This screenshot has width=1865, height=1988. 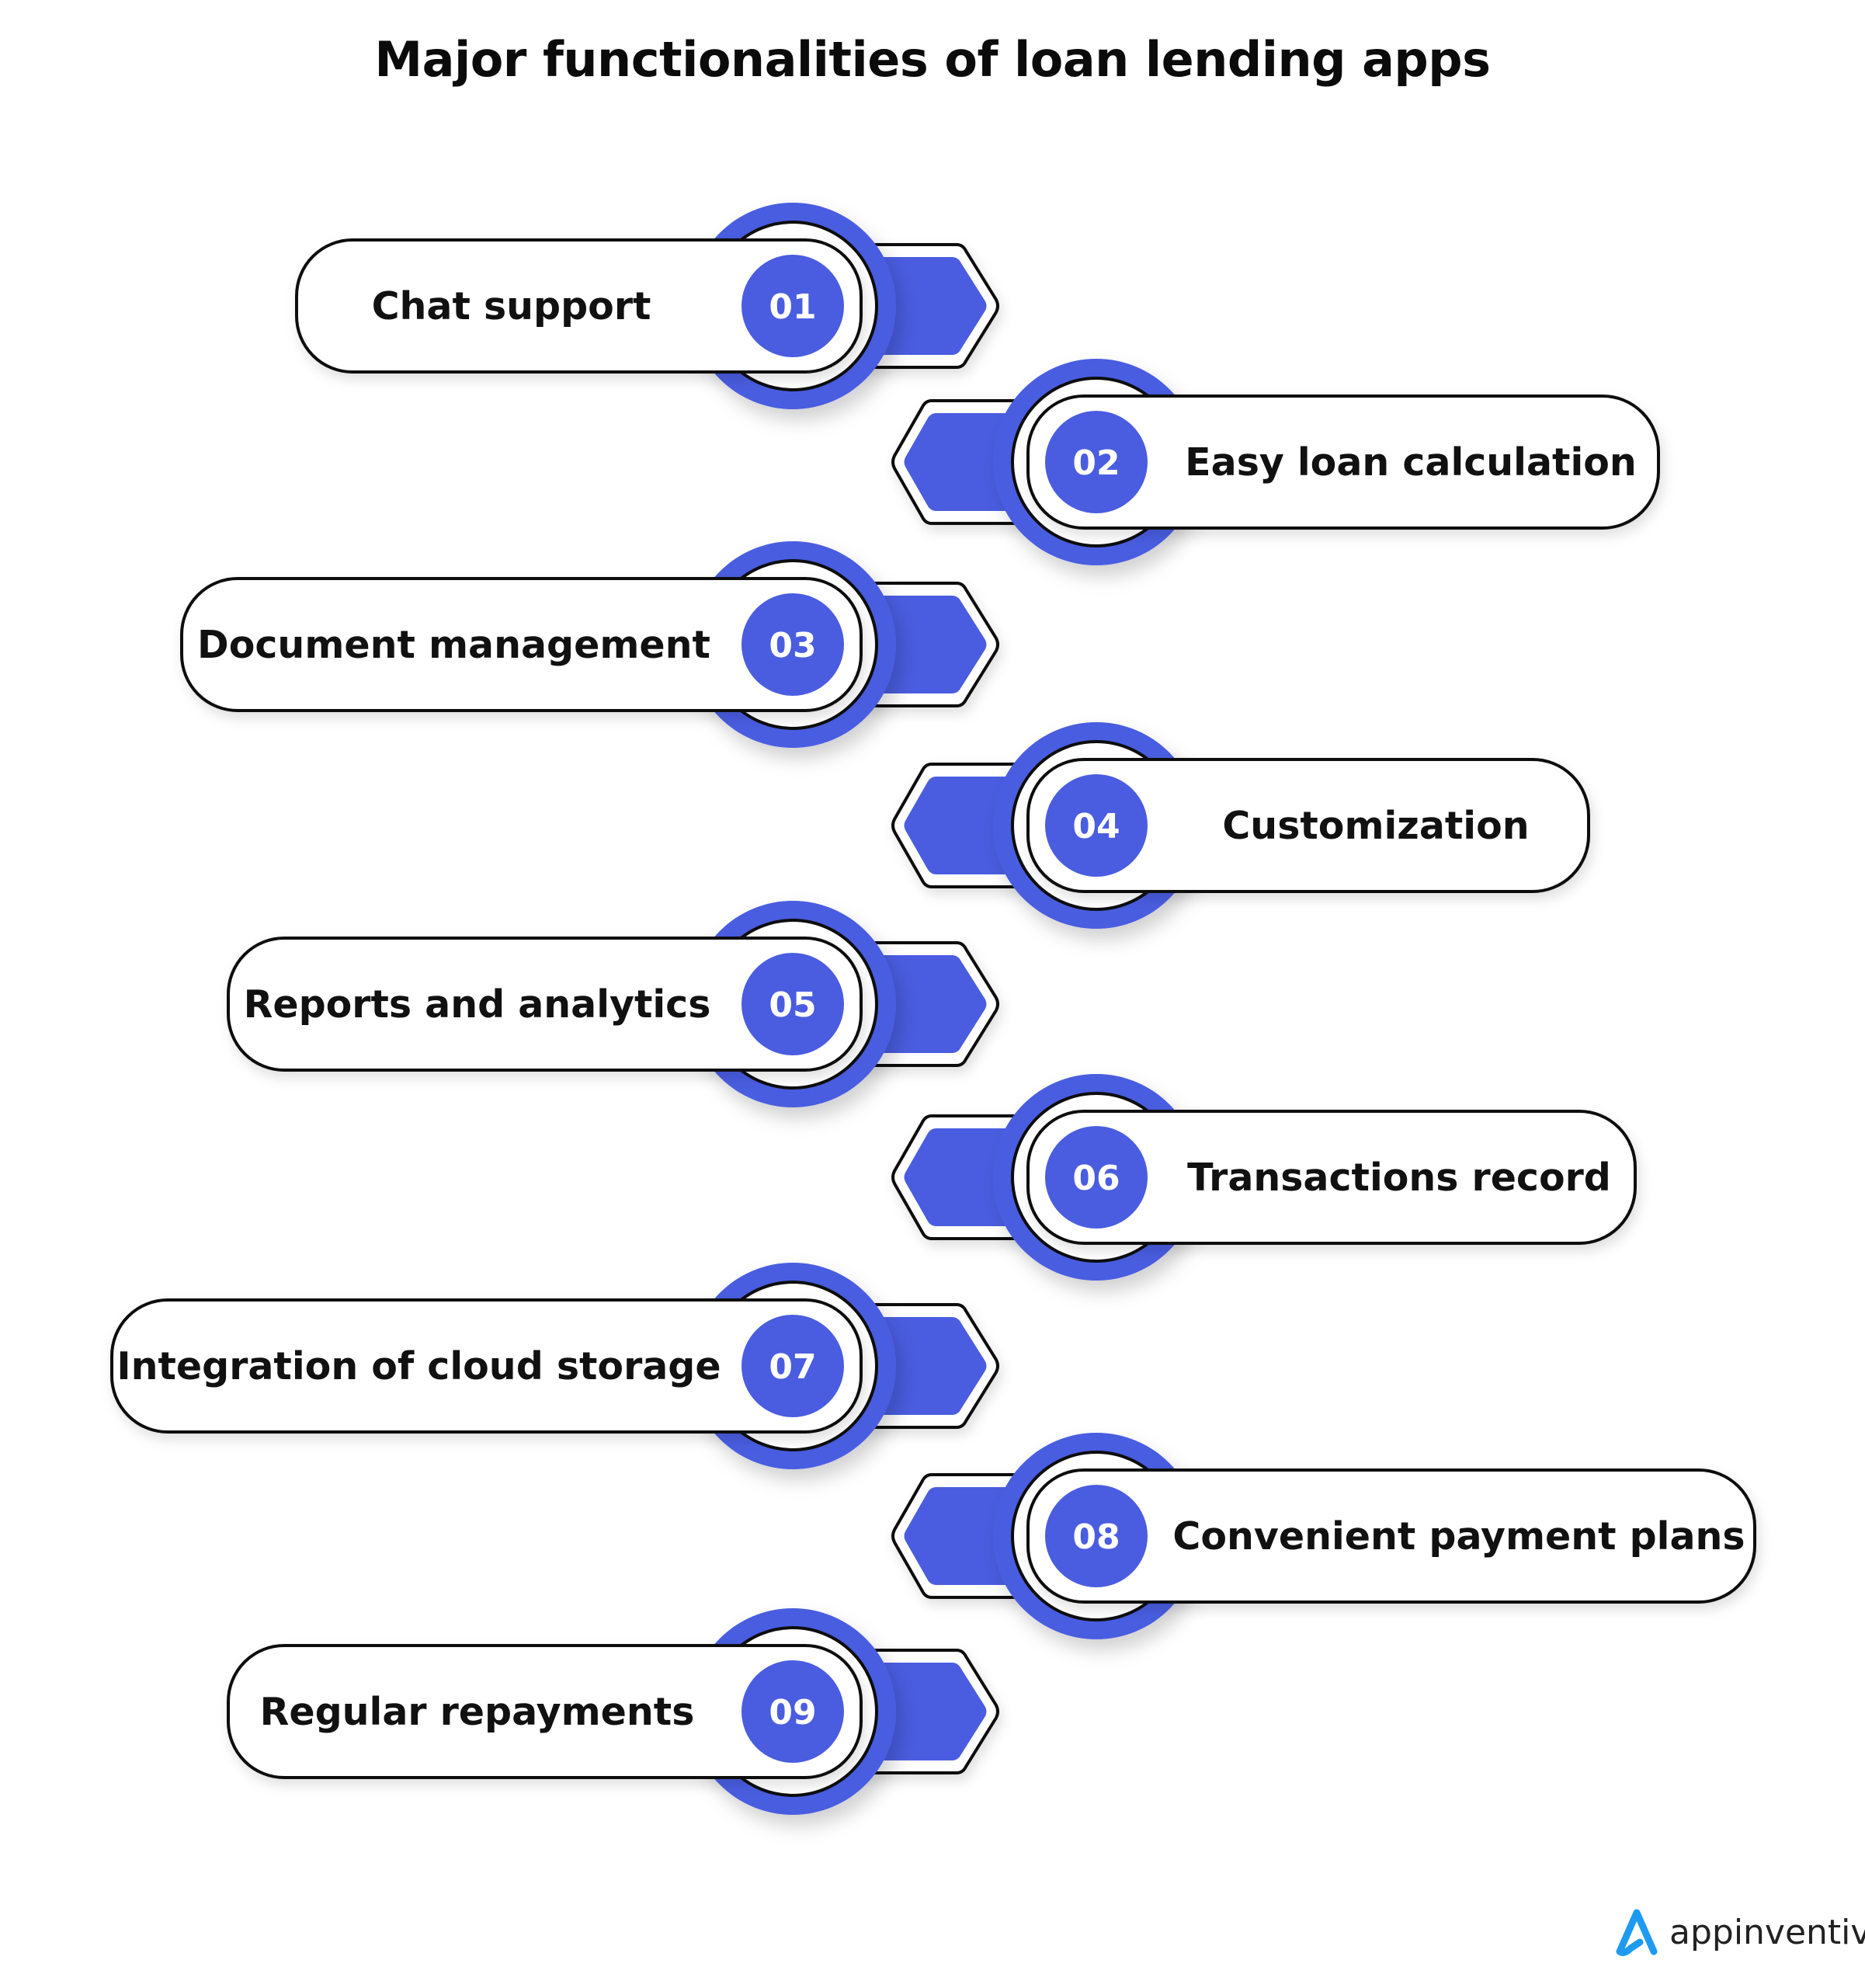 I want to click on feature-label: Regular repayments, so click(x=478, y=1712).